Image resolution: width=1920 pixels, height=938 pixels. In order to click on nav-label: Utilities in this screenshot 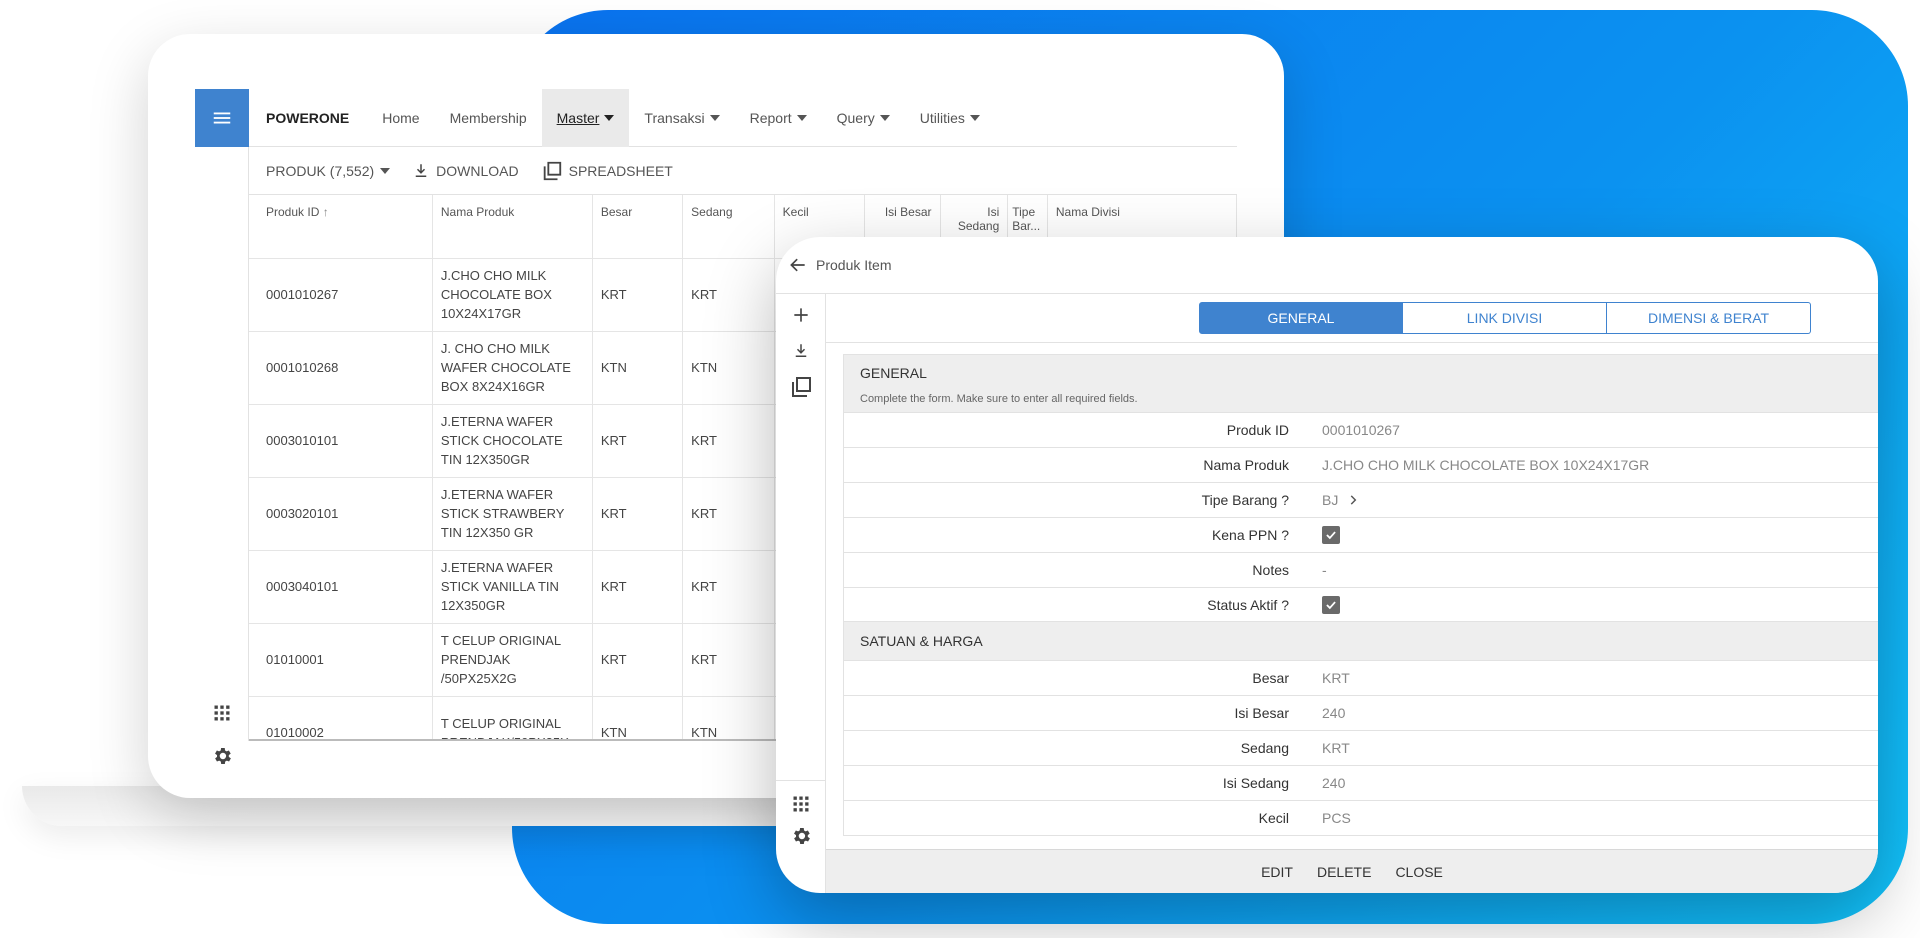, I will do `click(942, 117)`.